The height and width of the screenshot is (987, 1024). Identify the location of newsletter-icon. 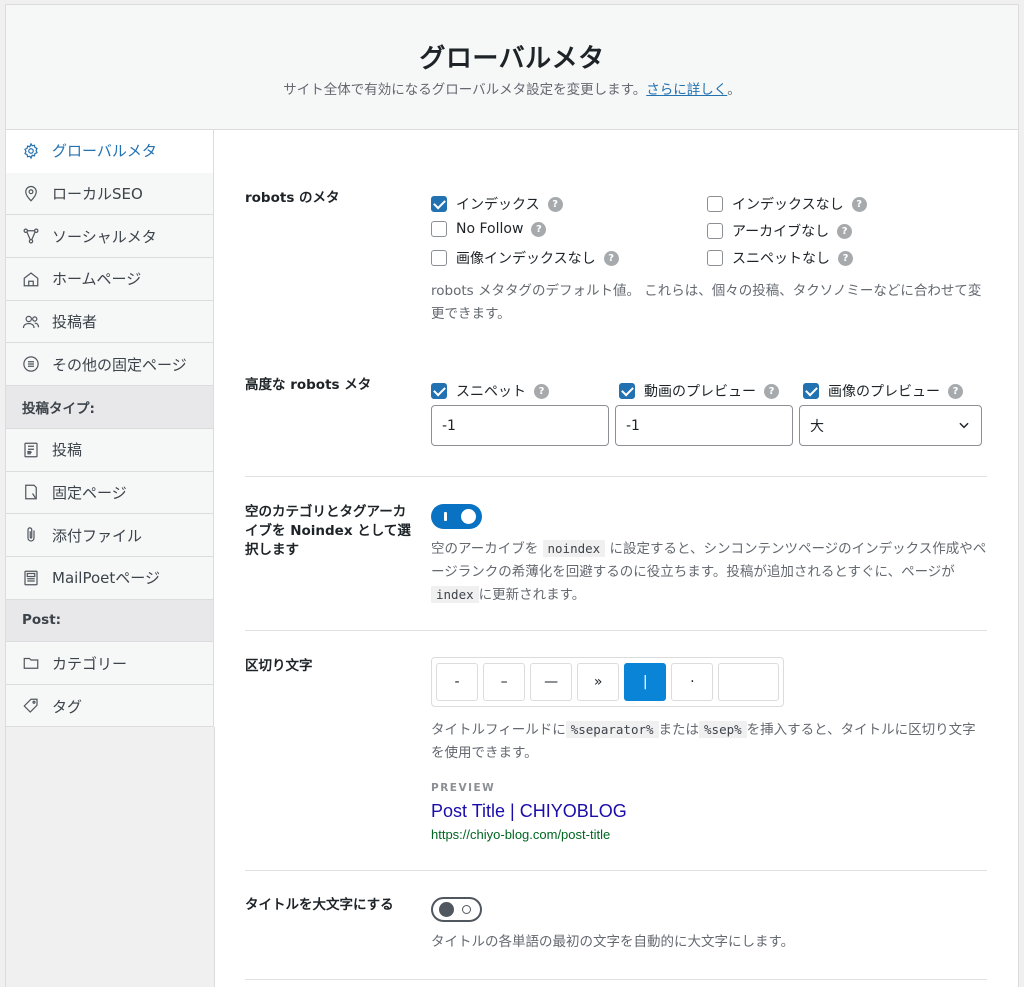
(31, 578).